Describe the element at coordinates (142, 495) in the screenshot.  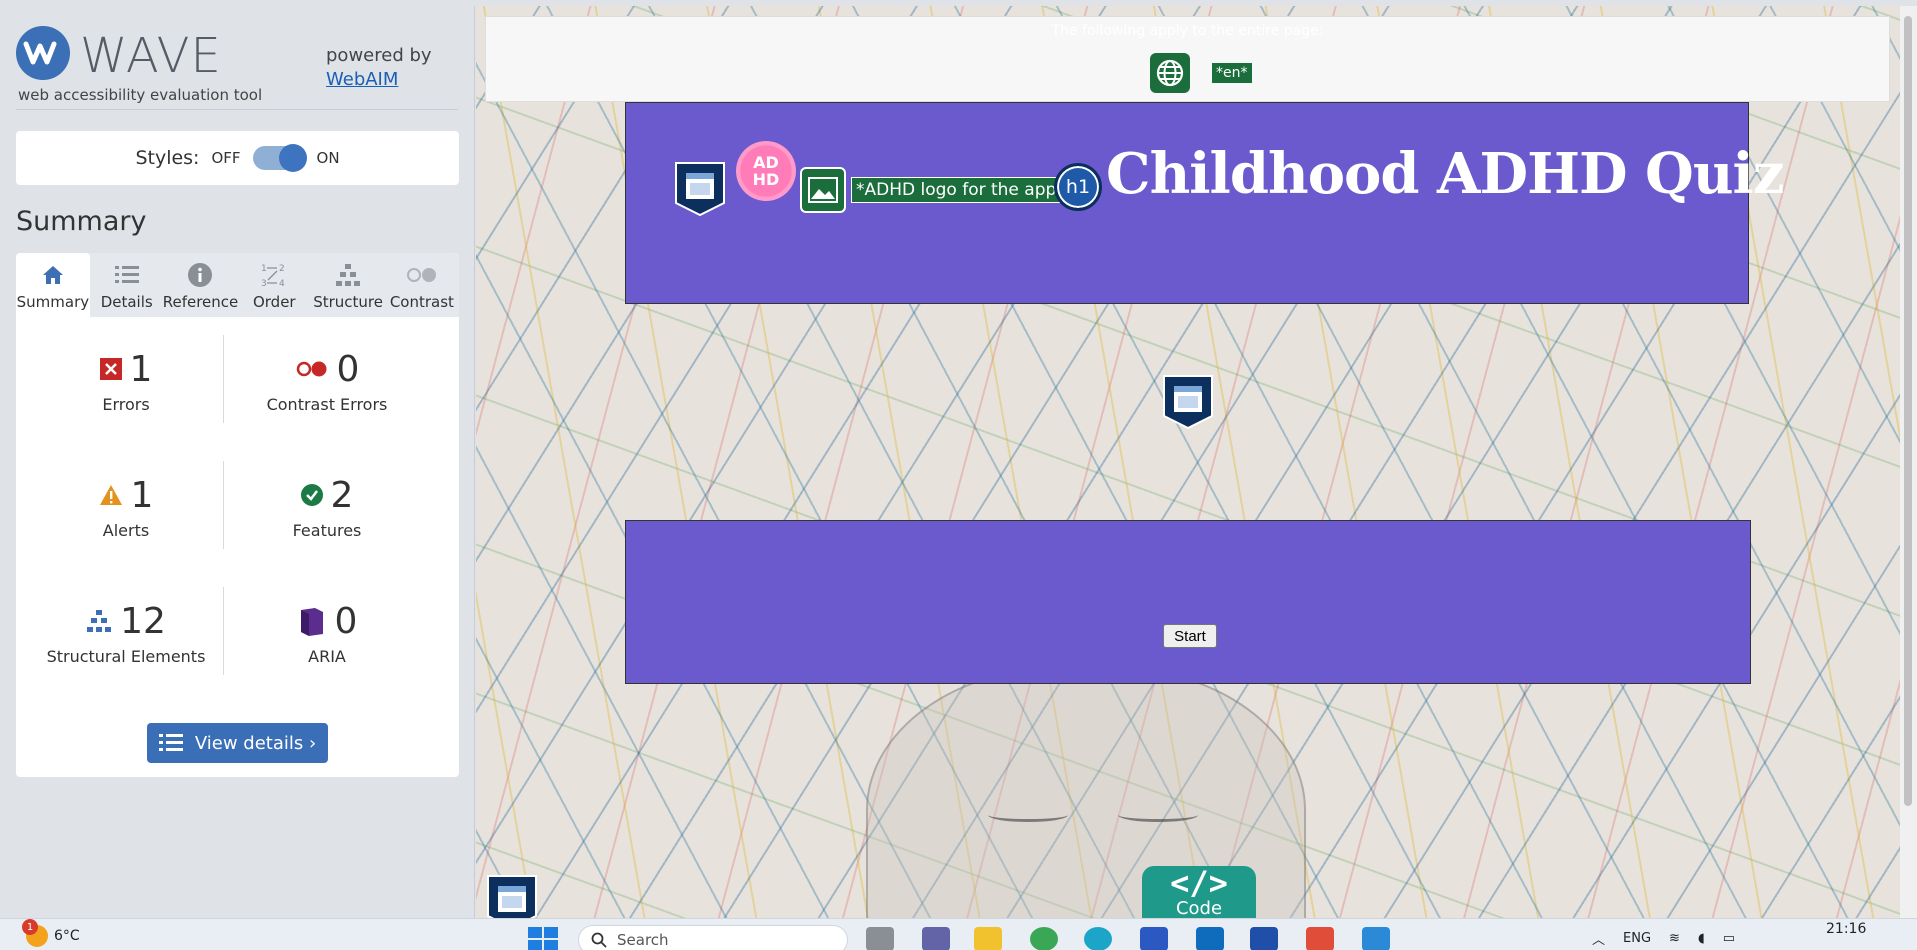
I see `alerts-count: 1` at that location.